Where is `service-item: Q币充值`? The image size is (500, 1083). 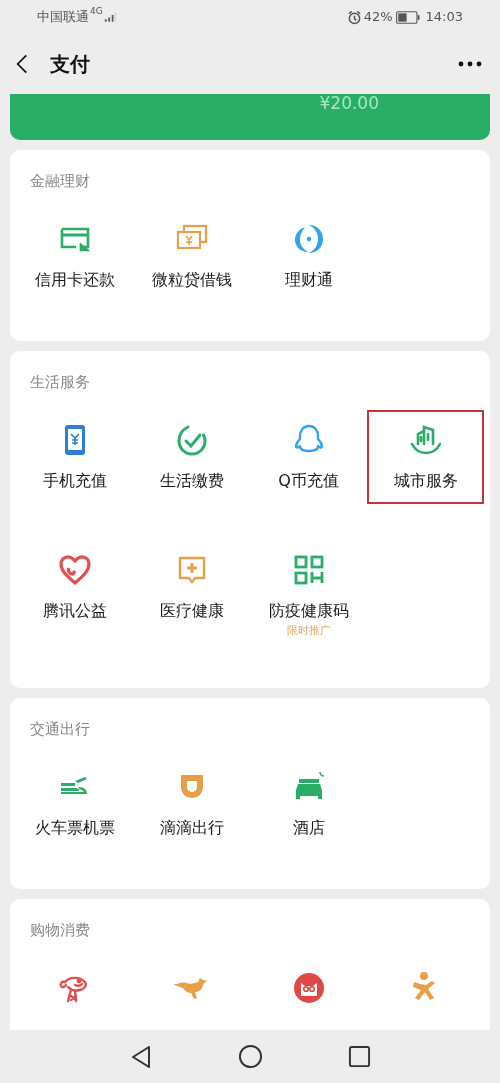 service-item: Q币充值 is located at coordinates (308, 457).